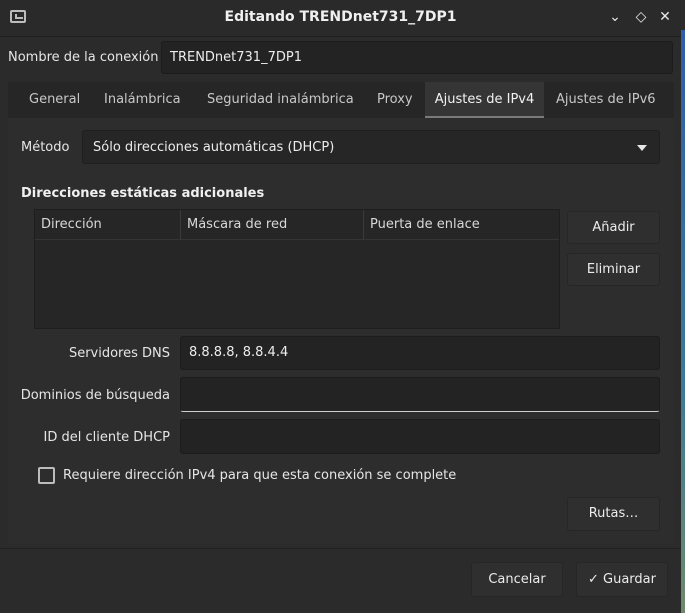 Image resolution: width=685 pixels, height=613 pixels. Describe the element at coordinates (45, 147) in the screenshot. I see `method-label: Método` at that location.